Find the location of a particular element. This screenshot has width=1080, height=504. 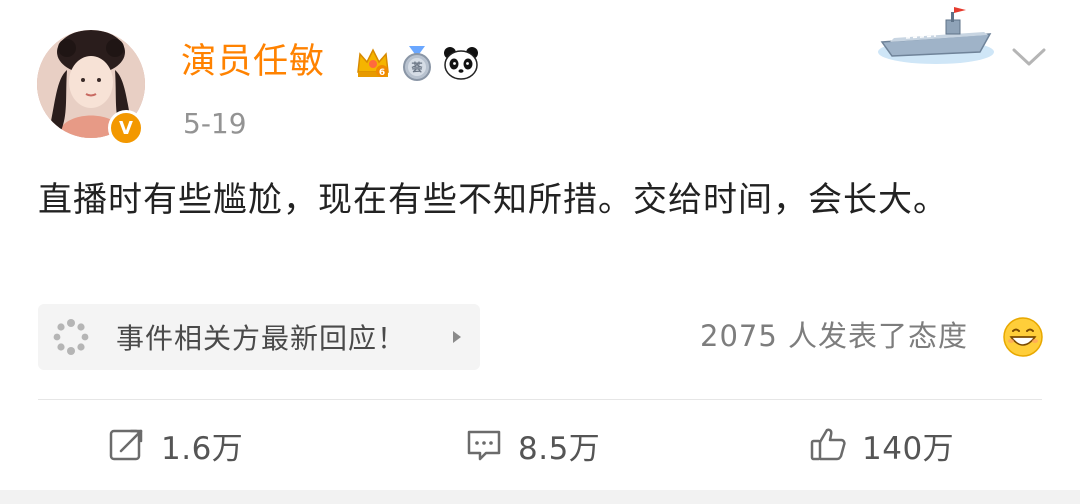

panda-badge-icon is located at coordinates (461, 63).